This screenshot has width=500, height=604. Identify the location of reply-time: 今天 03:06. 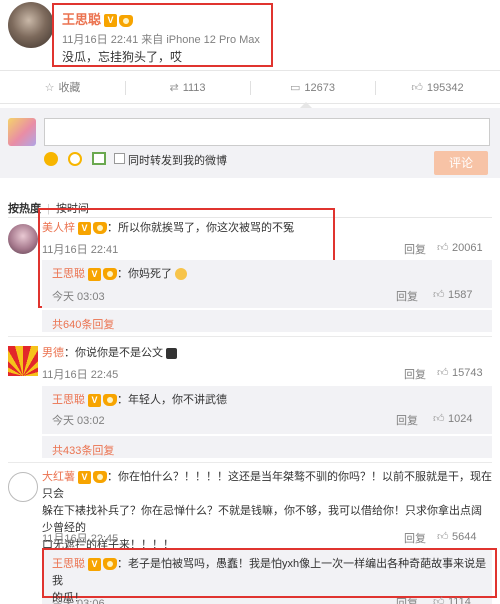
(78, 601).